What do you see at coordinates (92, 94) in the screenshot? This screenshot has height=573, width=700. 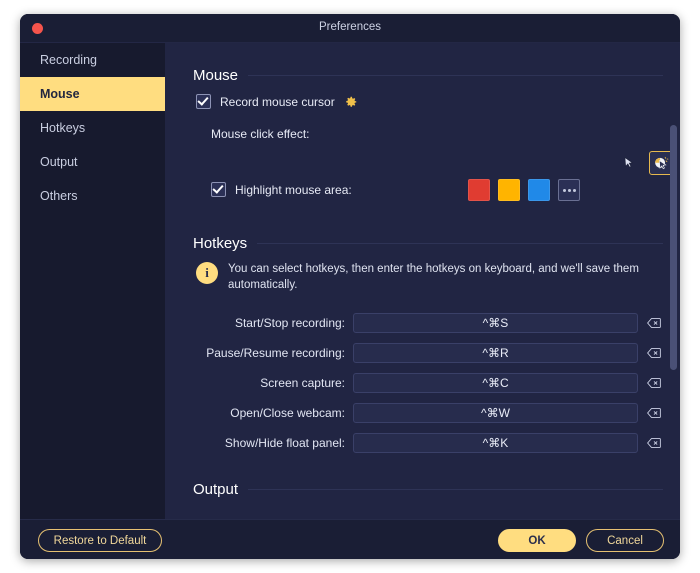 I see `sidebar-item-mouse: Mouse` at bounding box center [92, 94].